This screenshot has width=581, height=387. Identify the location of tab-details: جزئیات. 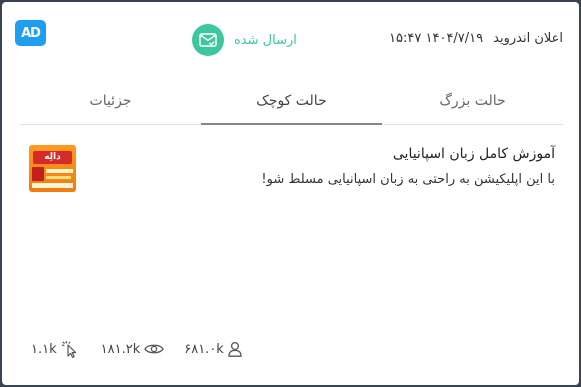
(110, 103).